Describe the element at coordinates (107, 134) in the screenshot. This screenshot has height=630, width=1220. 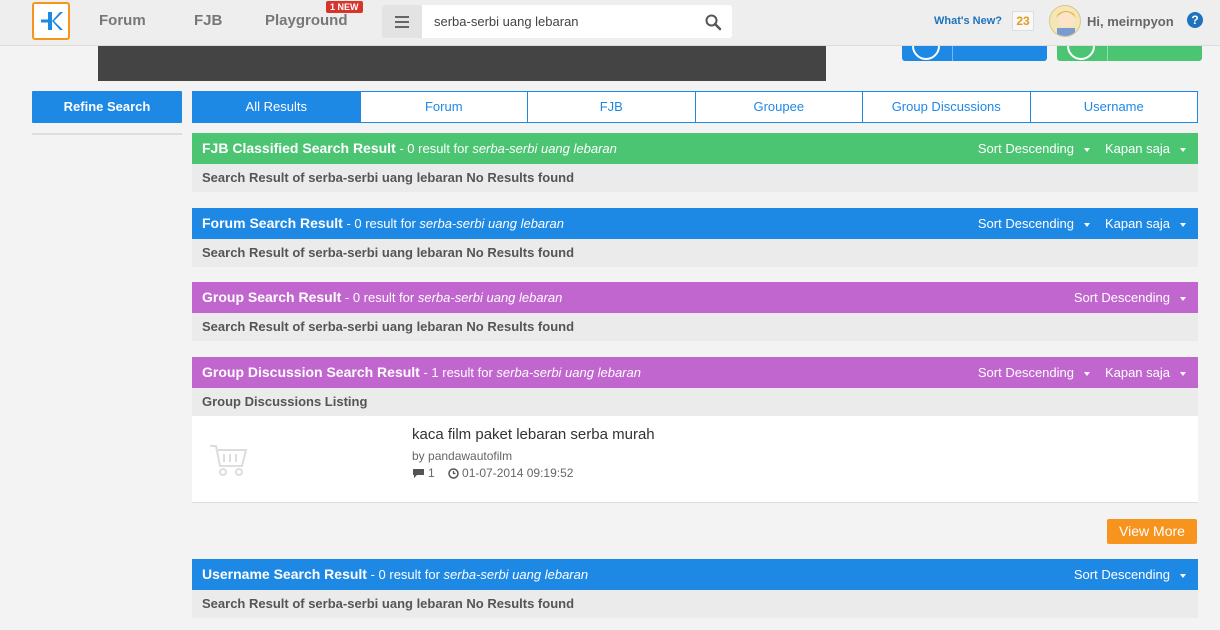
I see `sidebar-divider` at that location.